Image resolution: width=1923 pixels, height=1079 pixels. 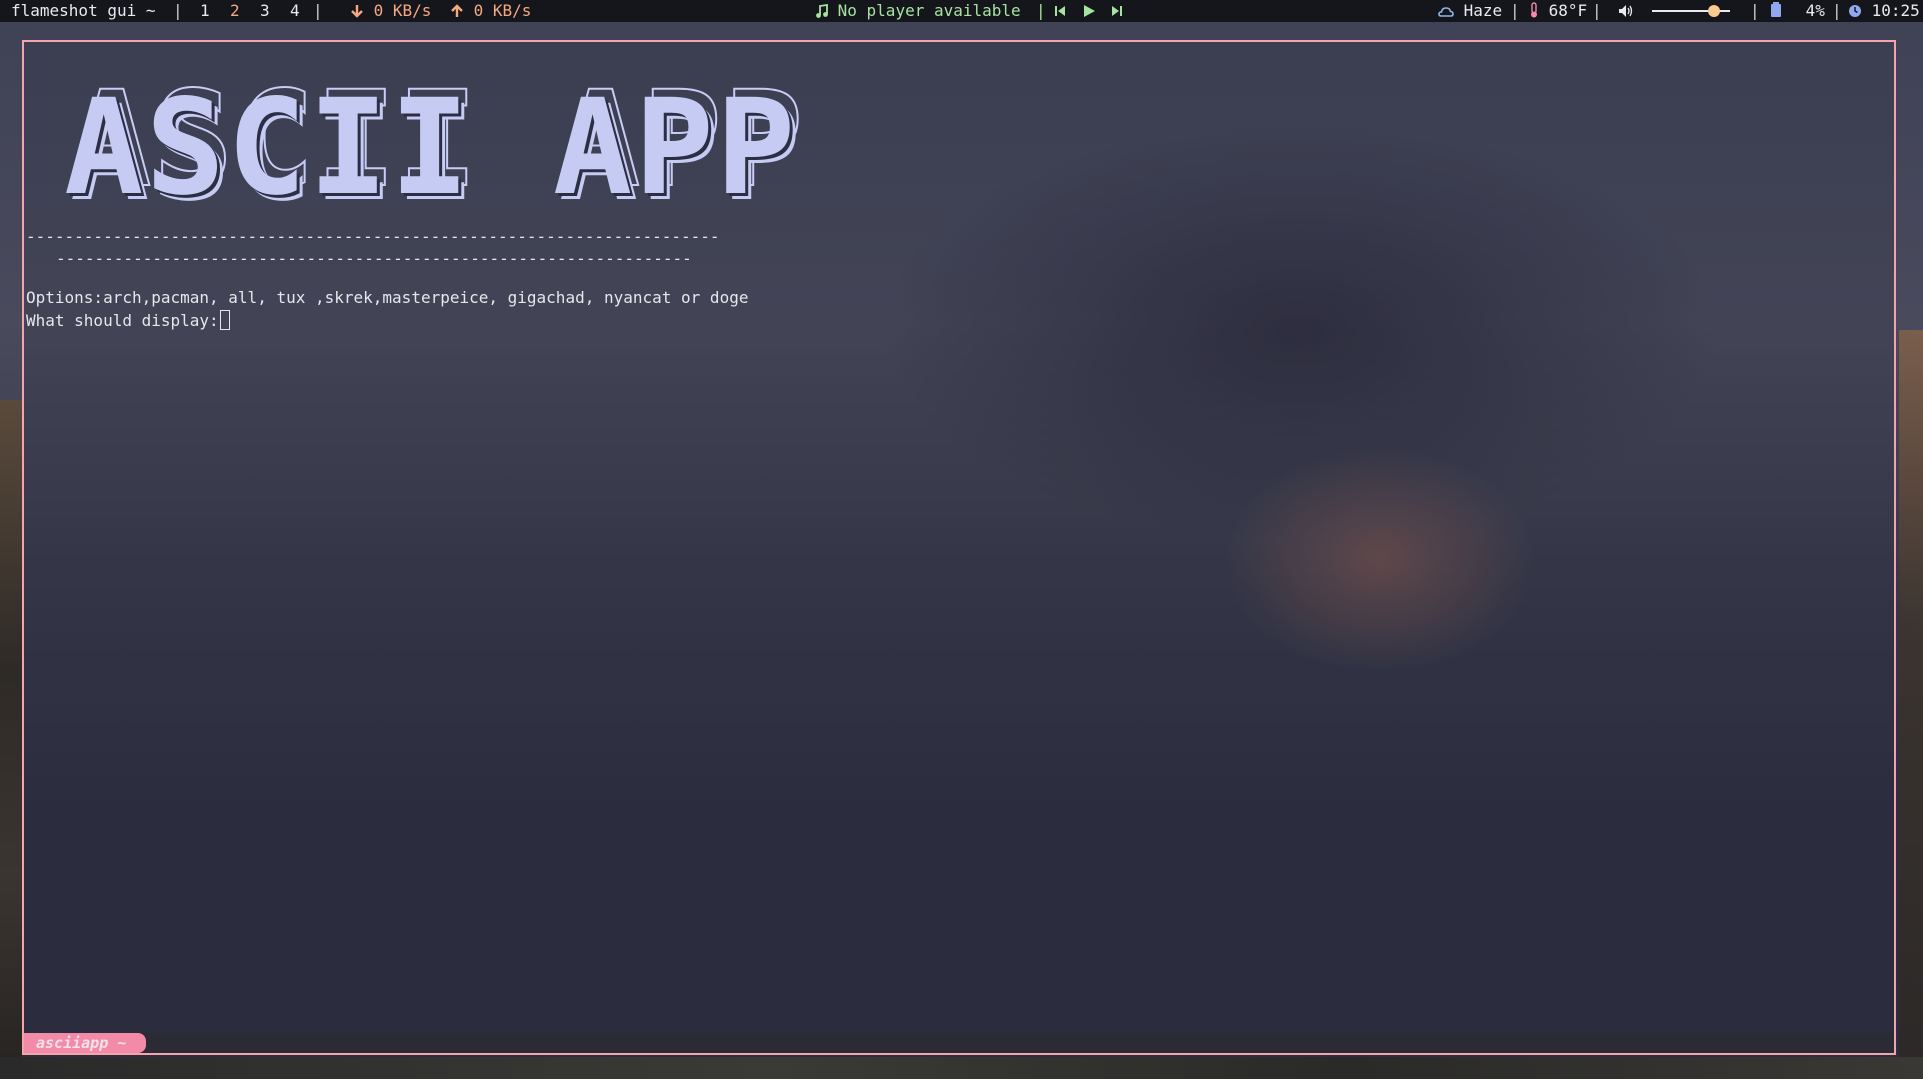 I want to click on session-tab: asciiapp ~, so click(x=85, y=1043).